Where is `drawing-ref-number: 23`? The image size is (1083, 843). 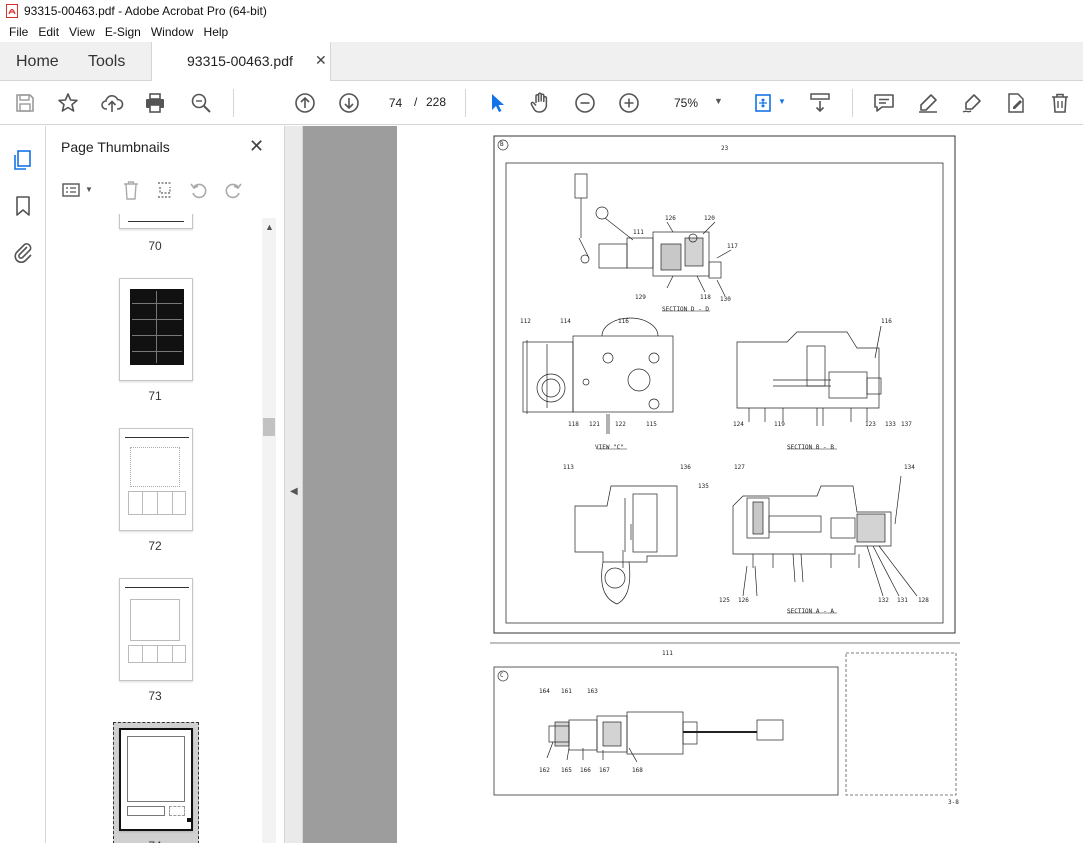
drawing-ref-number: 23 is located at coordinates (725, 148).